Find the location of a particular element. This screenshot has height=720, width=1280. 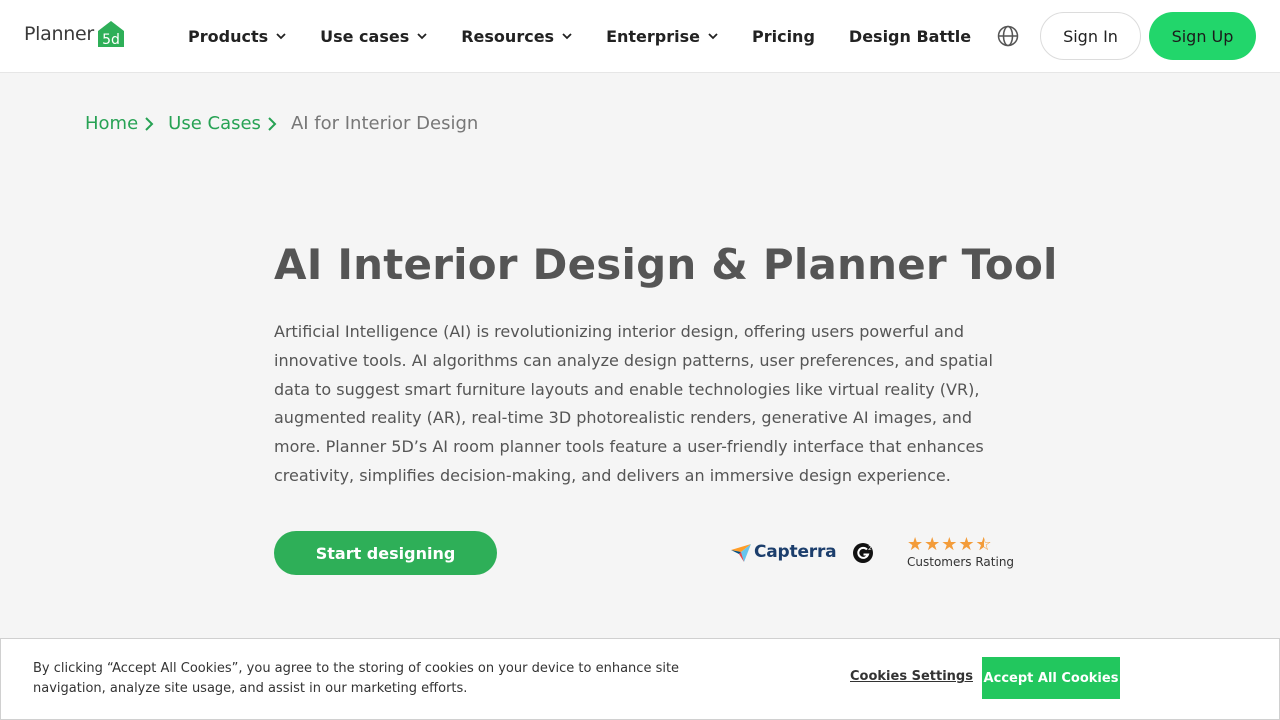

nav-resources: Resources is located at coordinates (516, 36).